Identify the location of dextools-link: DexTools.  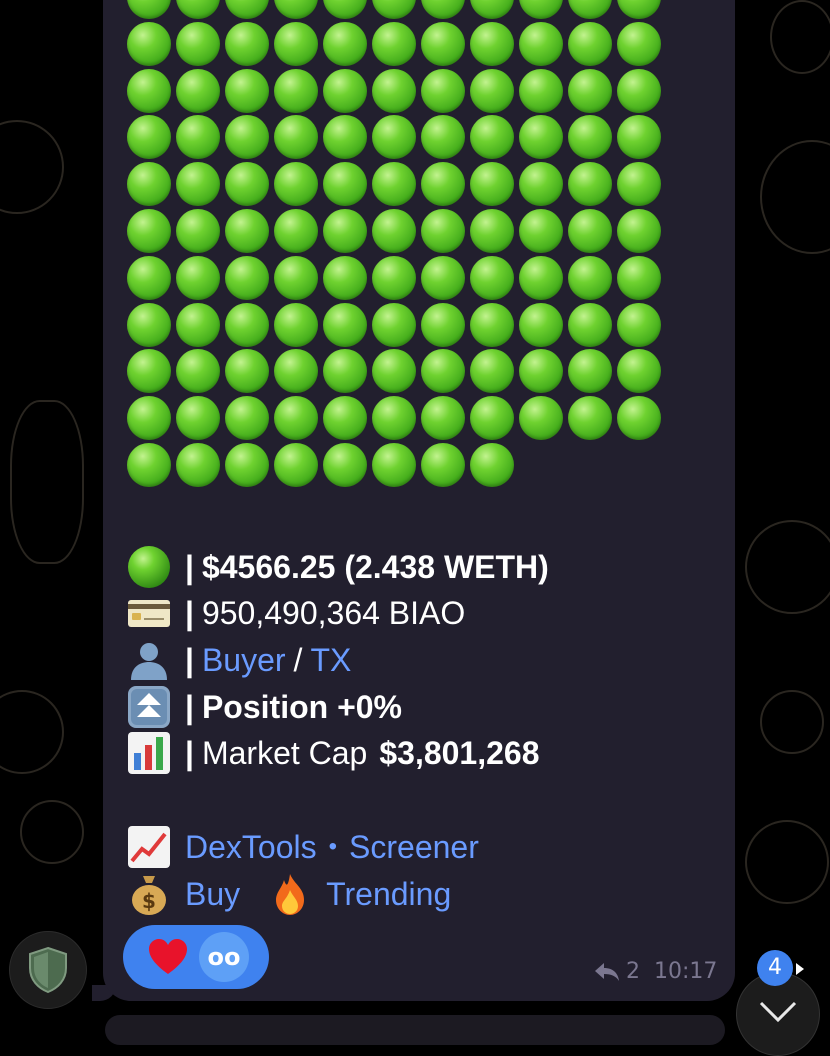
(251, 847).